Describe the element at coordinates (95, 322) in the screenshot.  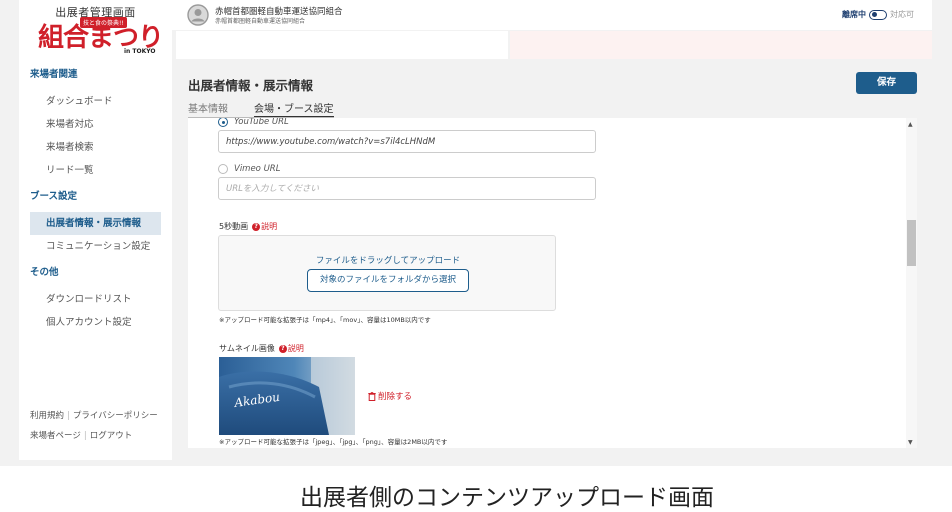
I see `sidebar-item-account-settings: 個人アカウント設定` at that location.